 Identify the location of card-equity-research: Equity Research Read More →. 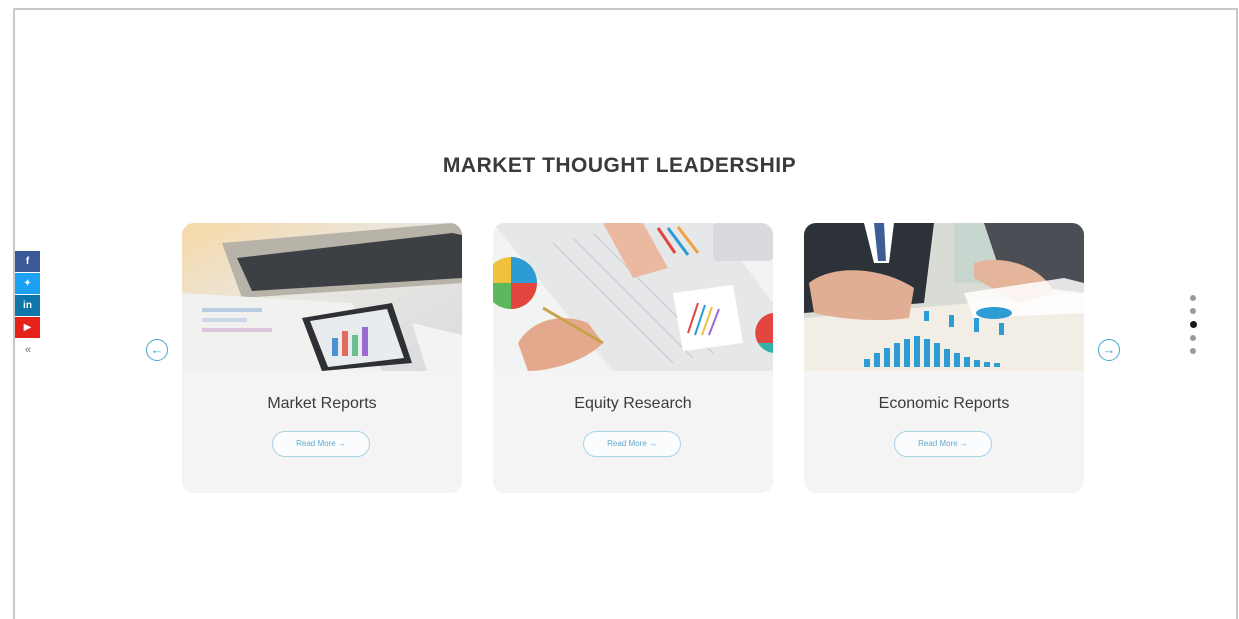
(633, 358).